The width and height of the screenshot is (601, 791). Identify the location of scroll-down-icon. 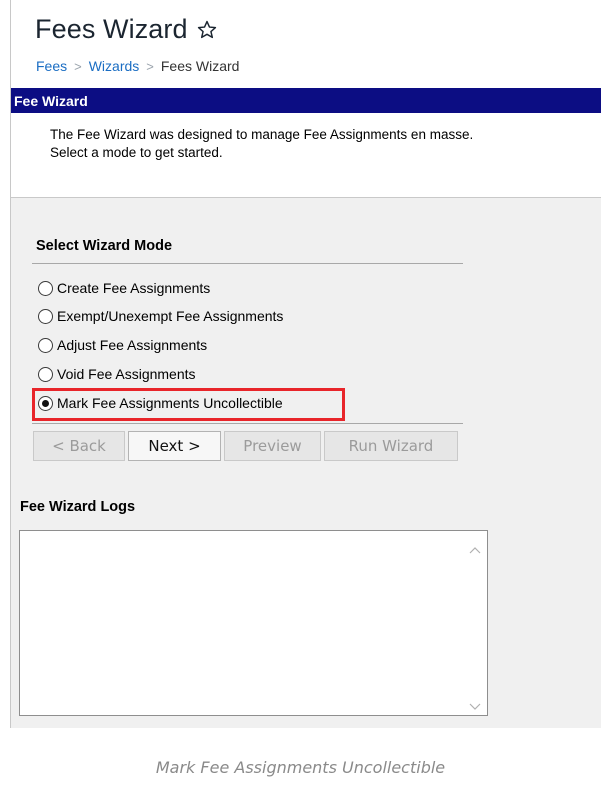
(475, 704).